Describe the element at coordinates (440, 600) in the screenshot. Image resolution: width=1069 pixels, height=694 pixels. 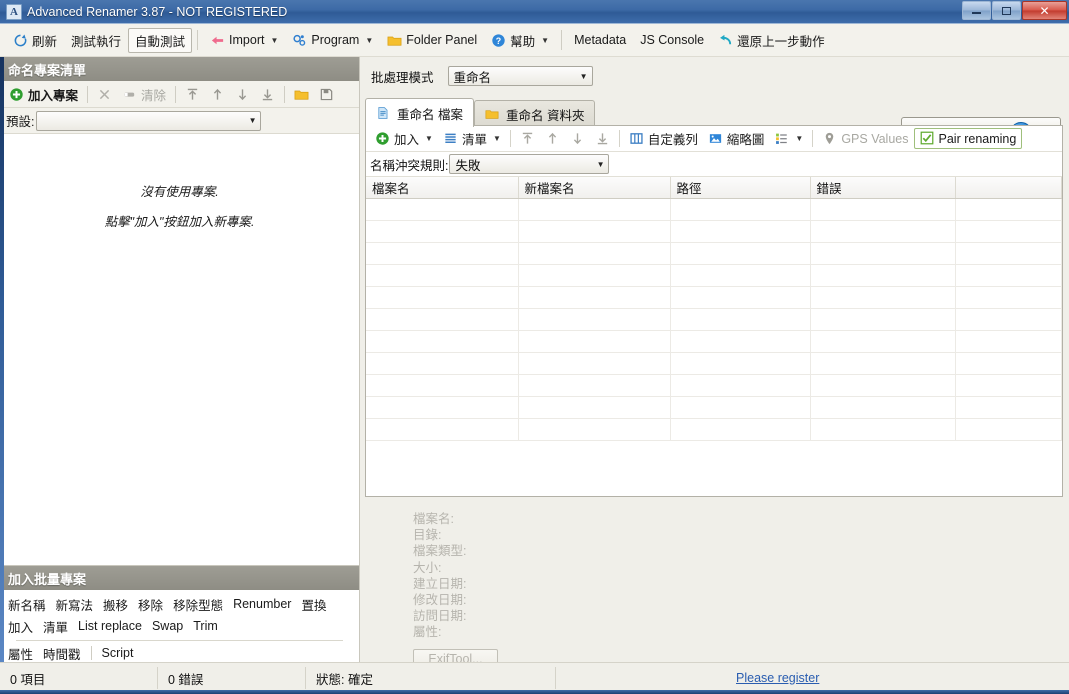
I see `metadata-modified-date: 修改日期:` at that location.